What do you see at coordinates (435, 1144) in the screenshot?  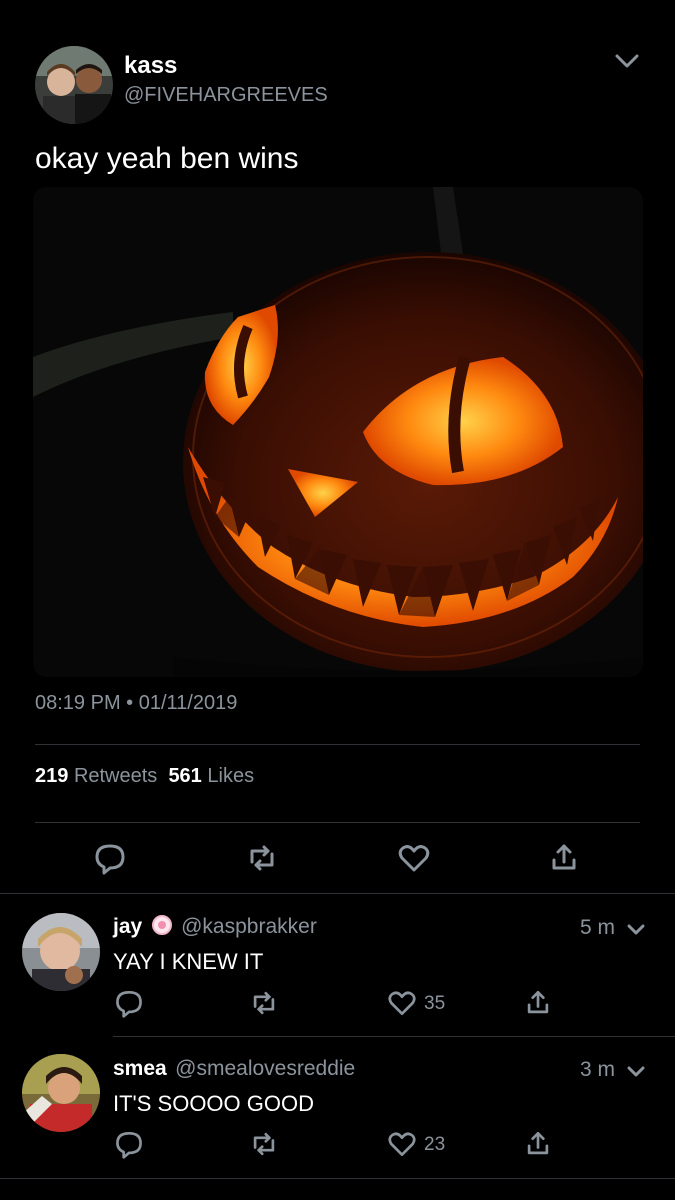 I see `reply-like-count: 23` at bounding box center [435, 1144].